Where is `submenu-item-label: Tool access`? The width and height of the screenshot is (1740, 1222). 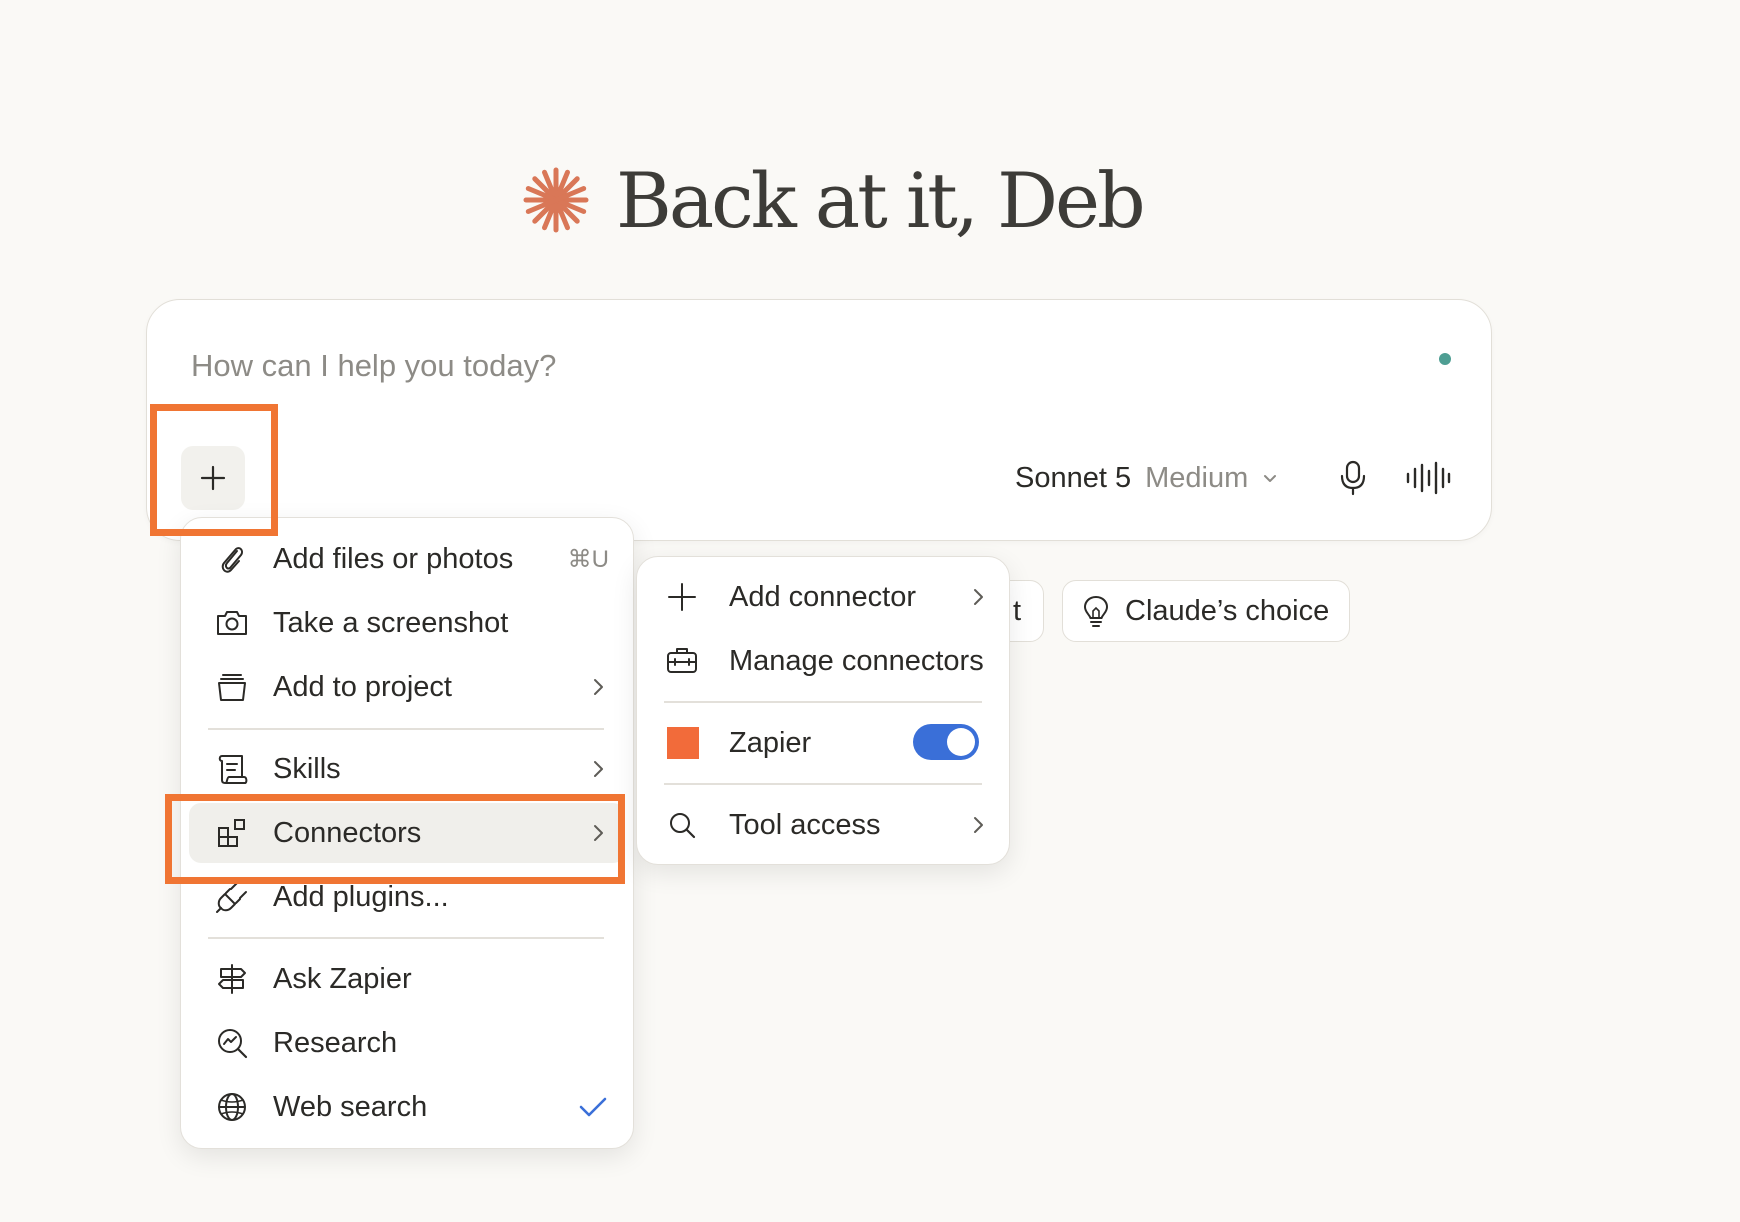 submenu-item-label: Tool access is located at coordinates (805, 824).